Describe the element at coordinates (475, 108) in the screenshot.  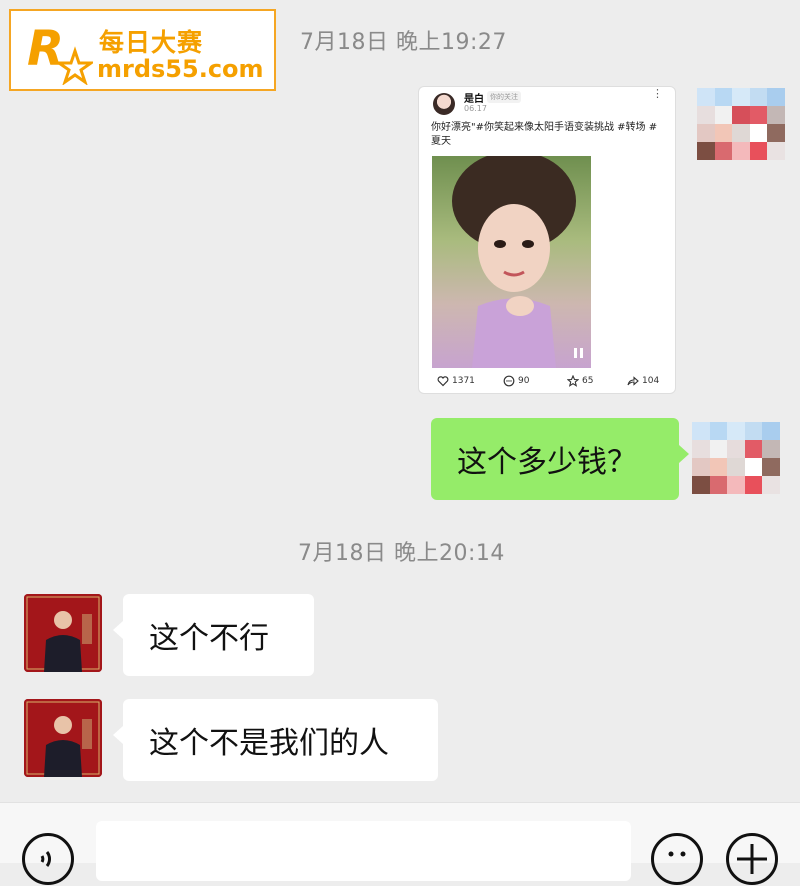
I see `post-time: 06.17` at that location.